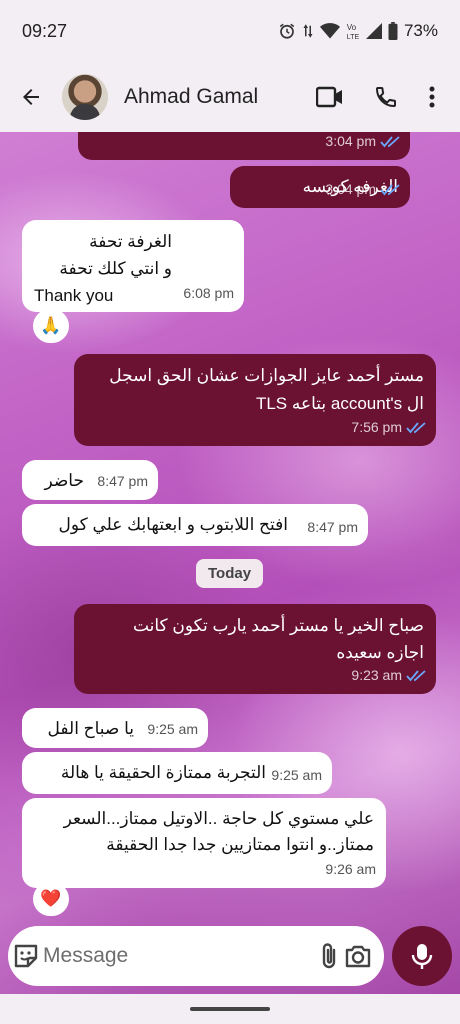 This screenshot has width=460, height=1024. I want to click on message-line: الغرفة تحفة, so click(130, 241).